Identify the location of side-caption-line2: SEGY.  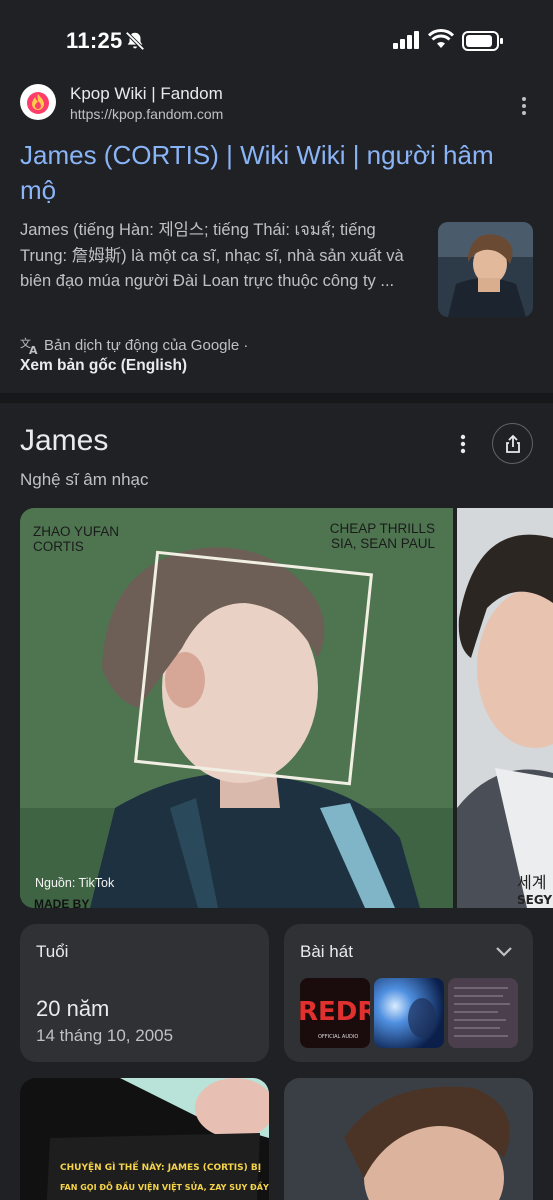
(534, 900).